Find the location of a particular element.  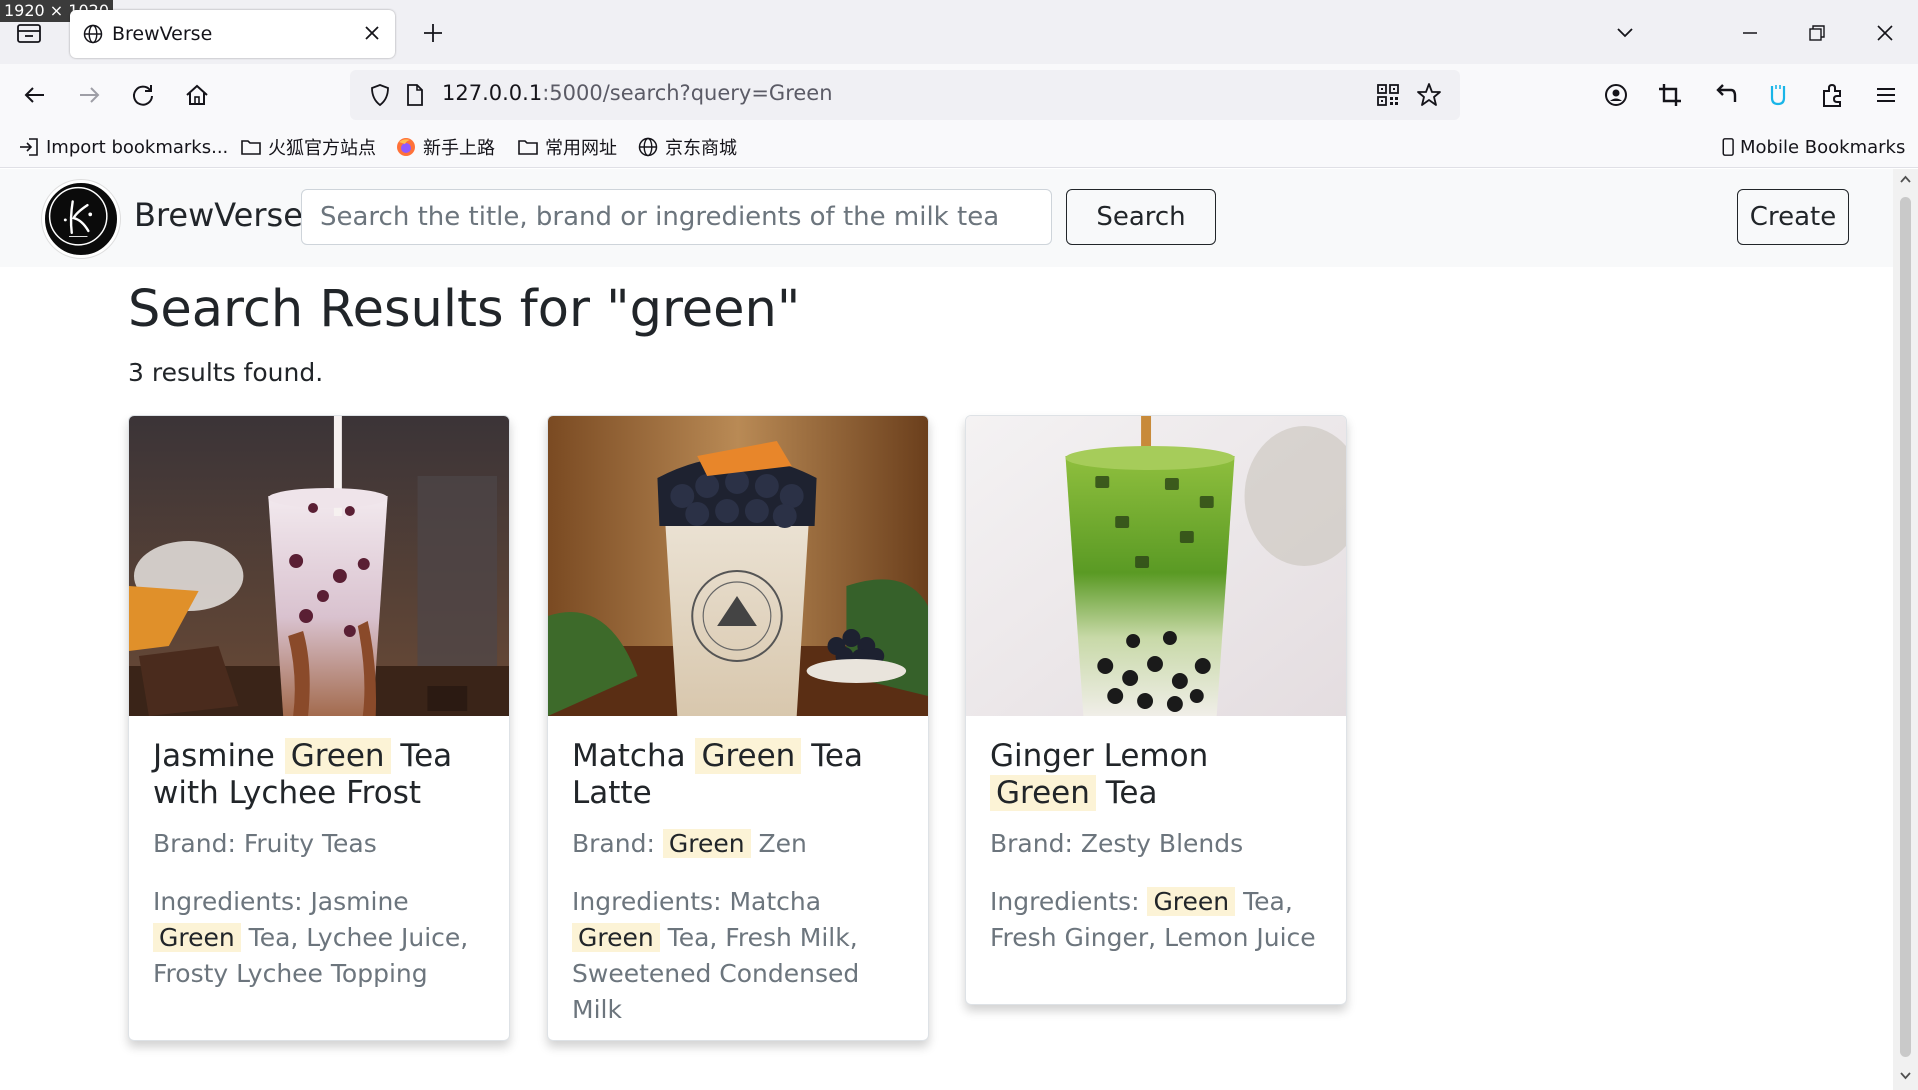

close-window-icon is located at coordinates (1885, 33).